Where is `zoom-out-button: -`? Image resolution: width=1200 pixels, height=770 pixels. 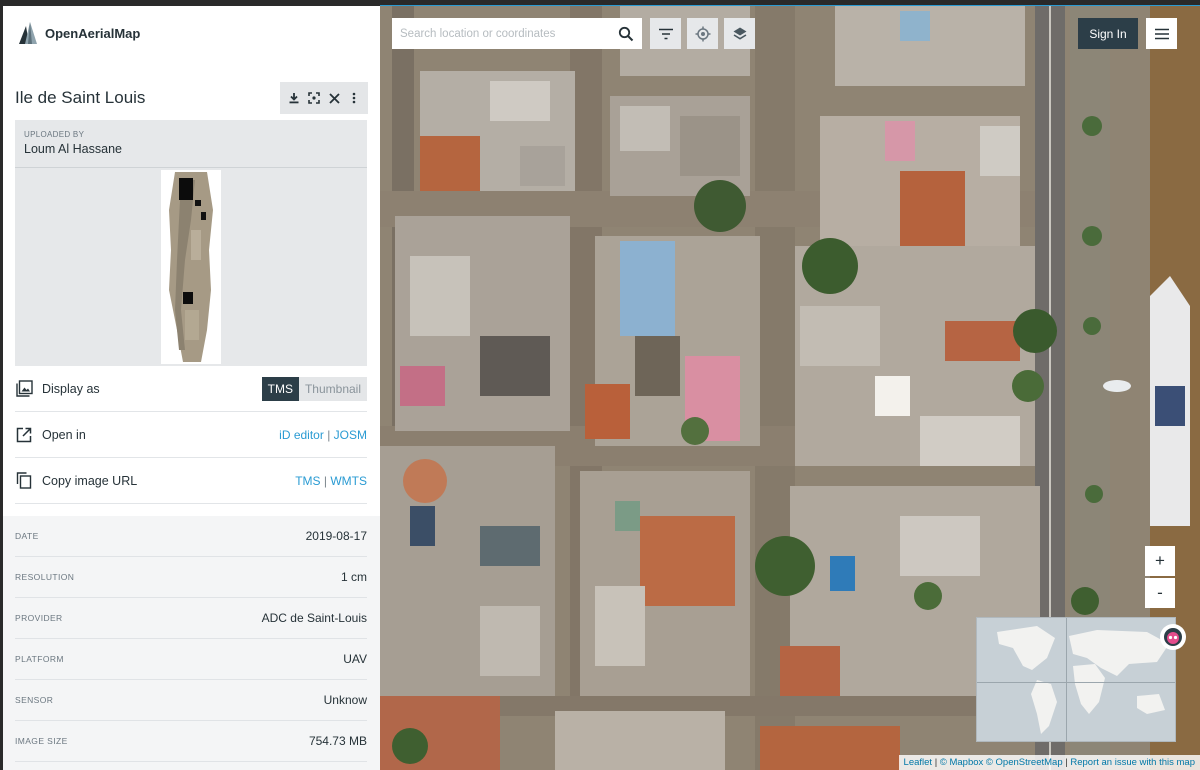 zoom-out-button: - is located at coordinates (1160, 593).